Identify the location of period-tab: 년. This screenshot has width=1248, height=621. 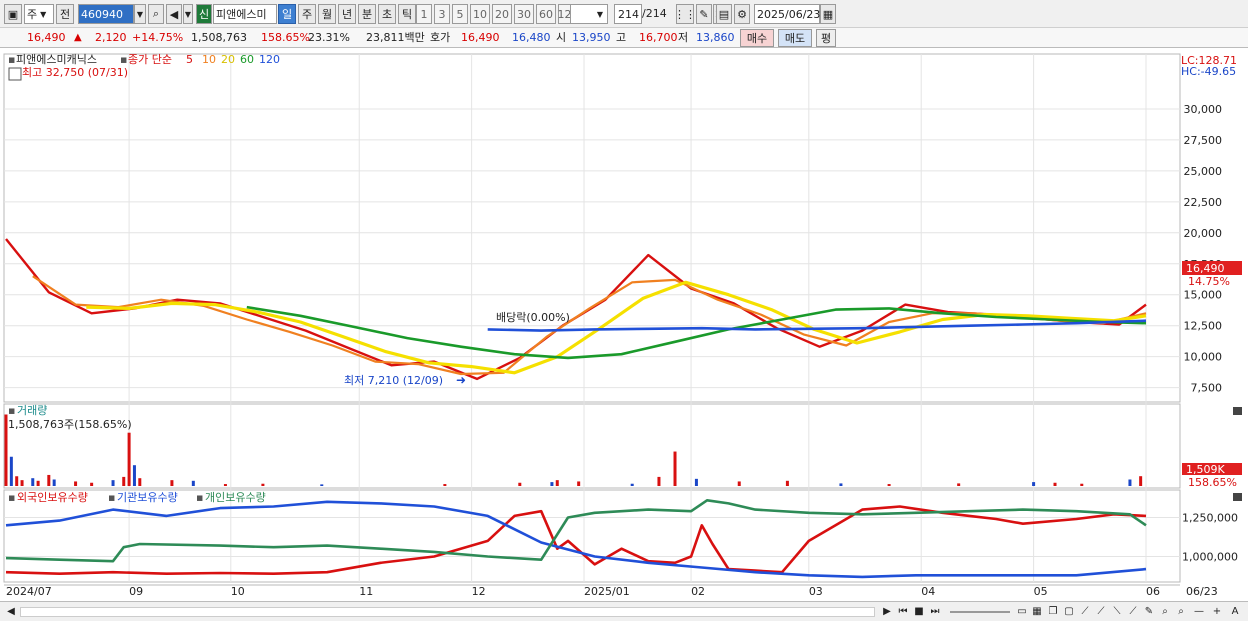
(347, 14).